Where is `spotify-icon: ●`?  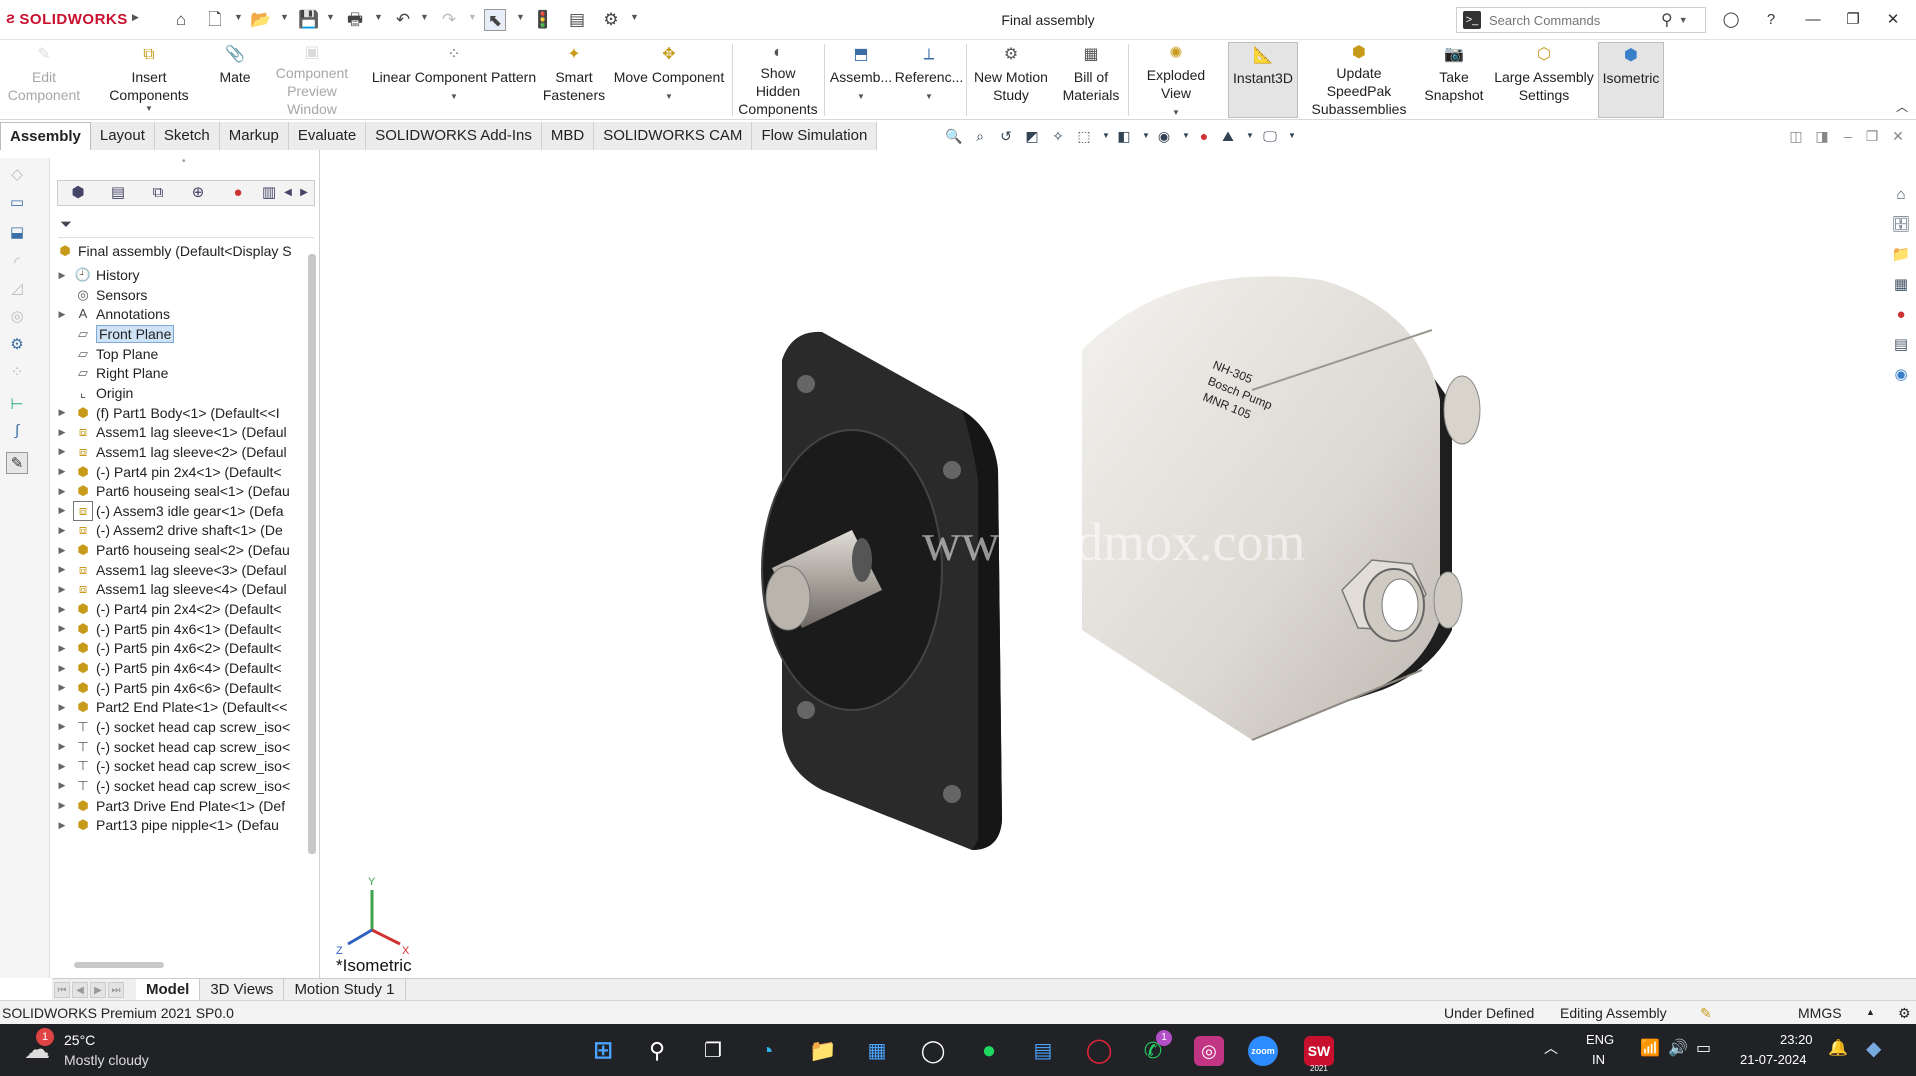 spotify-icon: ● is located at coordinates (989, 1051).